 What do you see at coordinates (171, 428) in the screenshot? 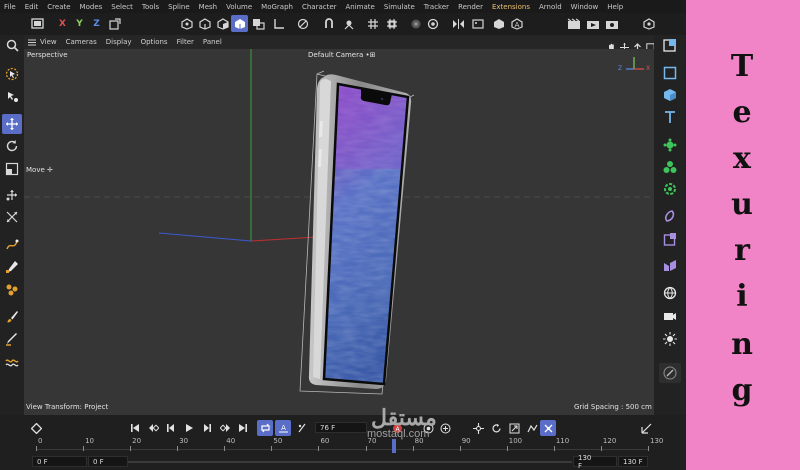
I see `prev-frame-icon` at bounding box center [171, 428].